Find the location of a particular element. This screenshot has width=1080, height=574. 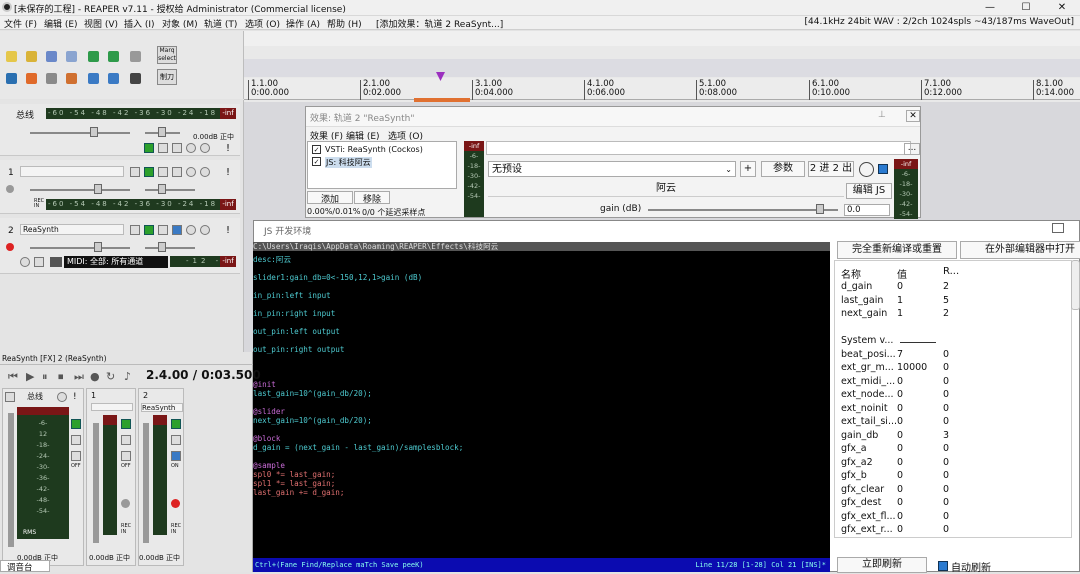

master-mixer-fader is located at coordinates (11, 480).